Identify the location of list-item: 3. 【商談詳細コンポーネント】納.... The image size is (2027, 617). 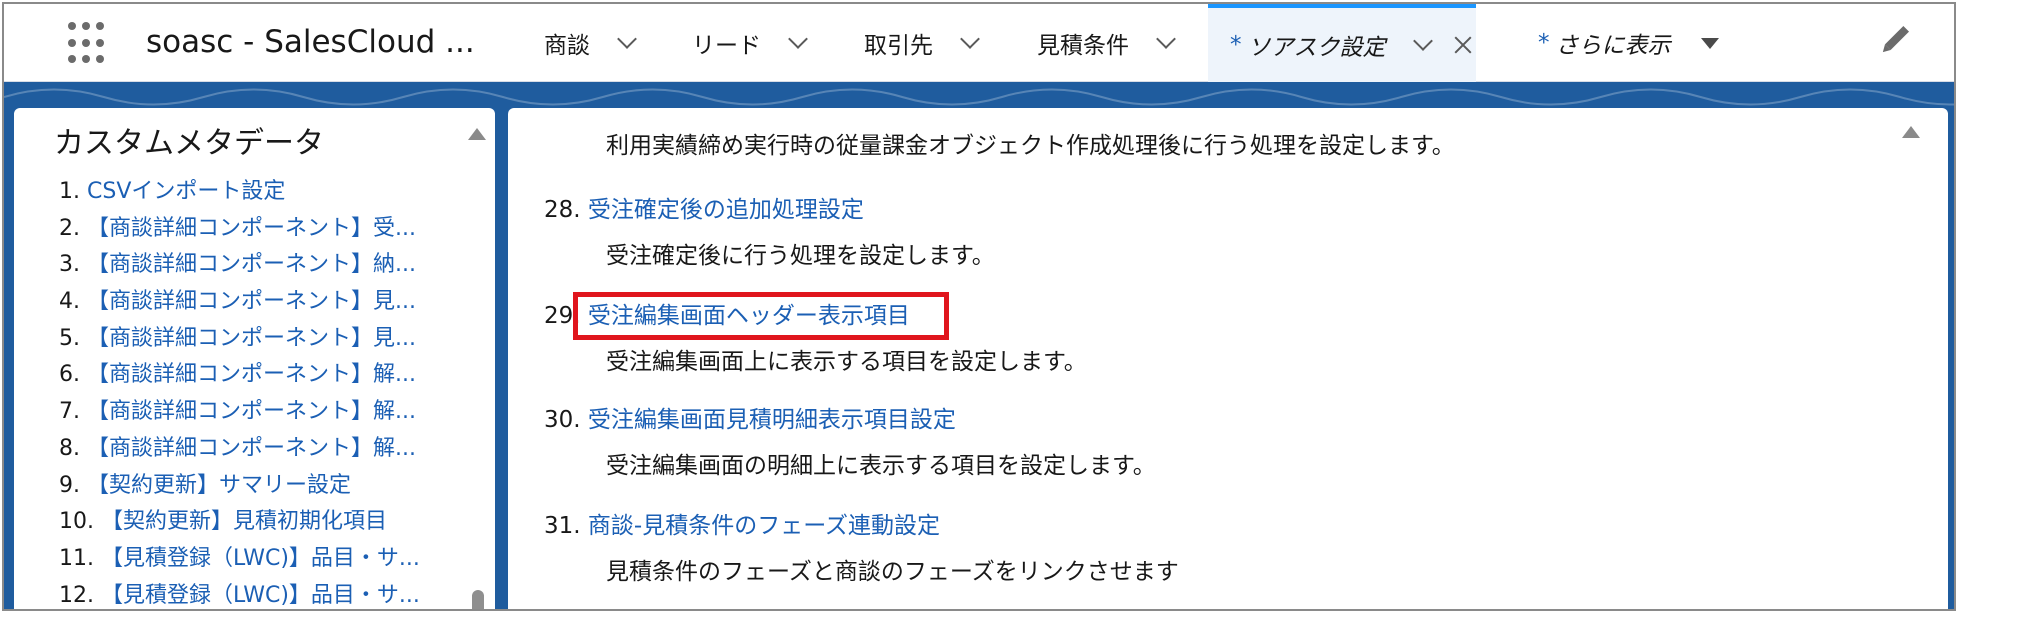
(239, 265).